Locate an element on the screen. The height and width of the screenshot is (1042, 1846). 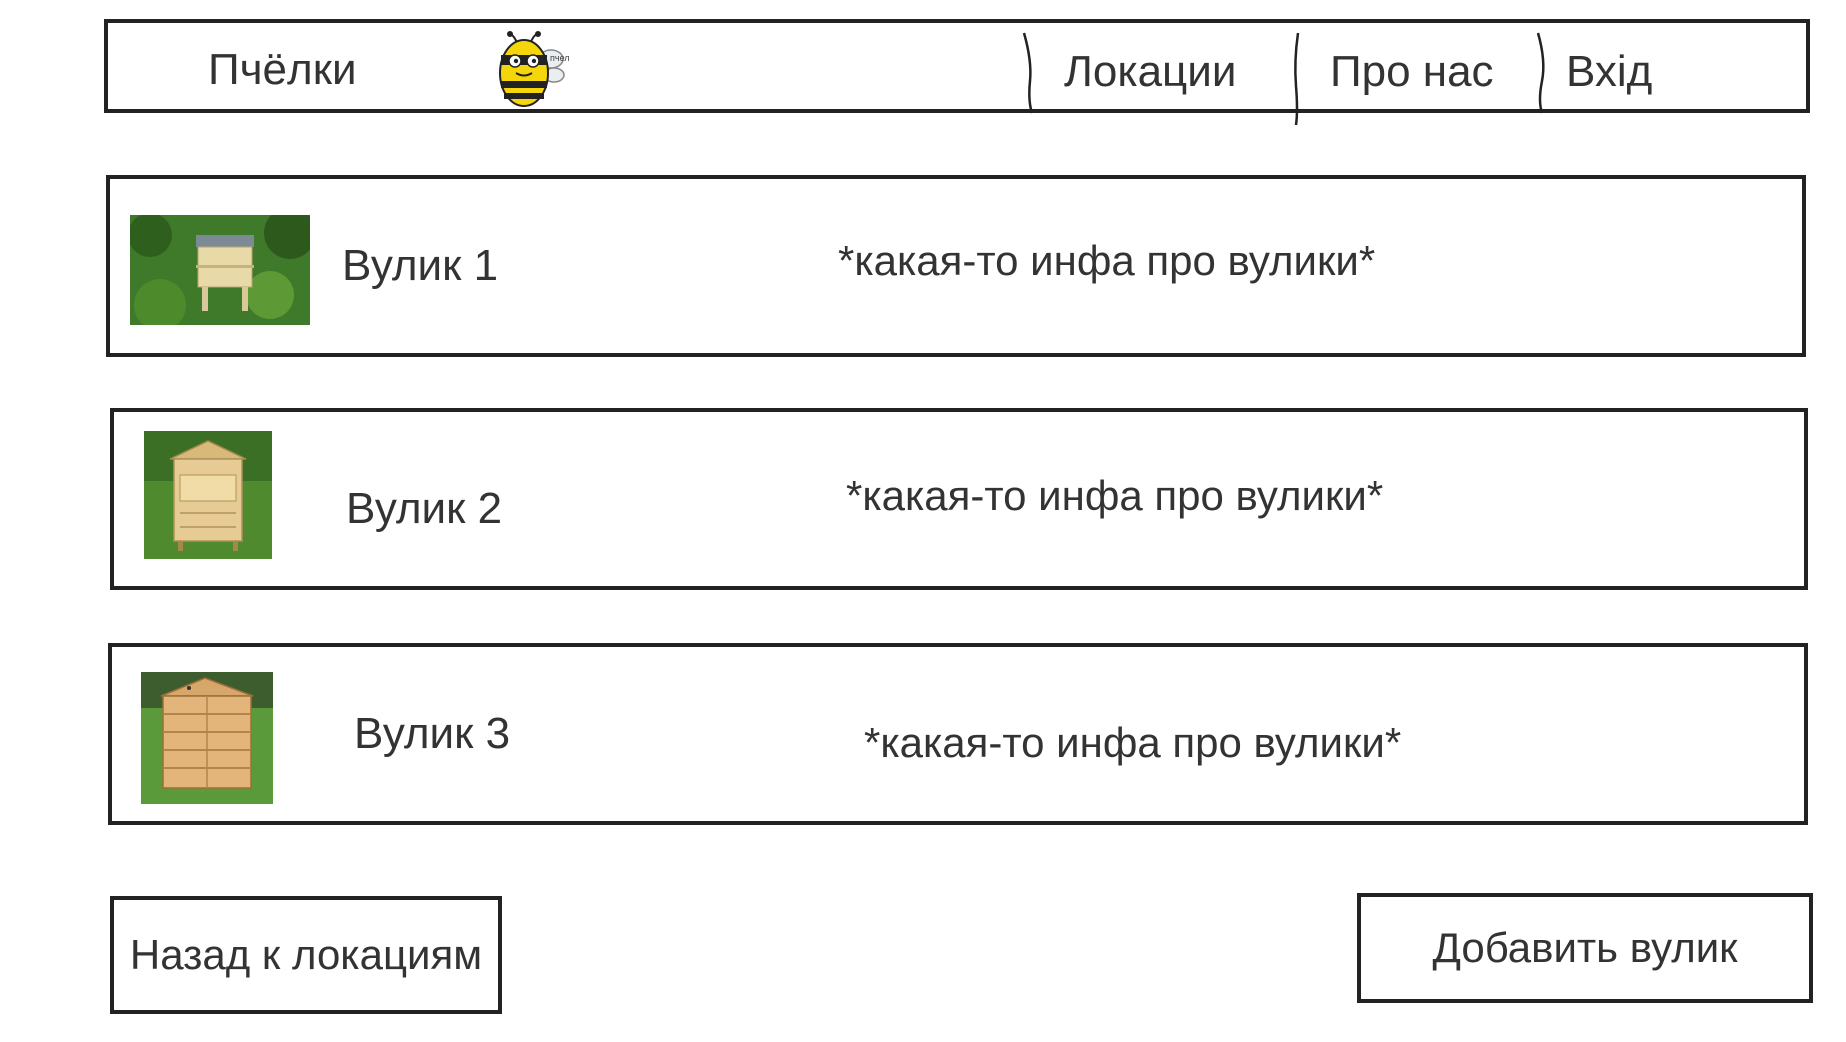
nav-about-link: Про нас is located at coordinates (1412, 72).